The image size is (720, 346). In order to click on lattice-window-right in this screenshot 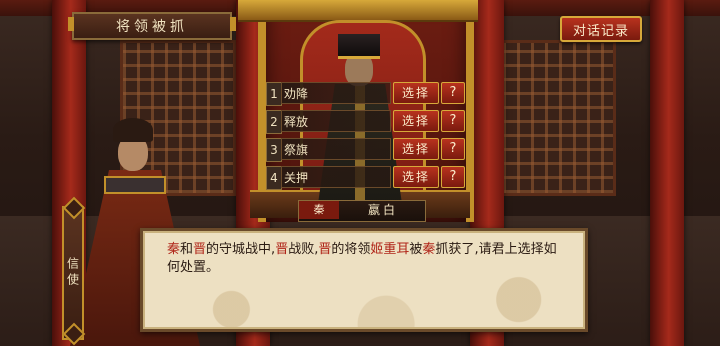, I will do `click(558, 118)`.